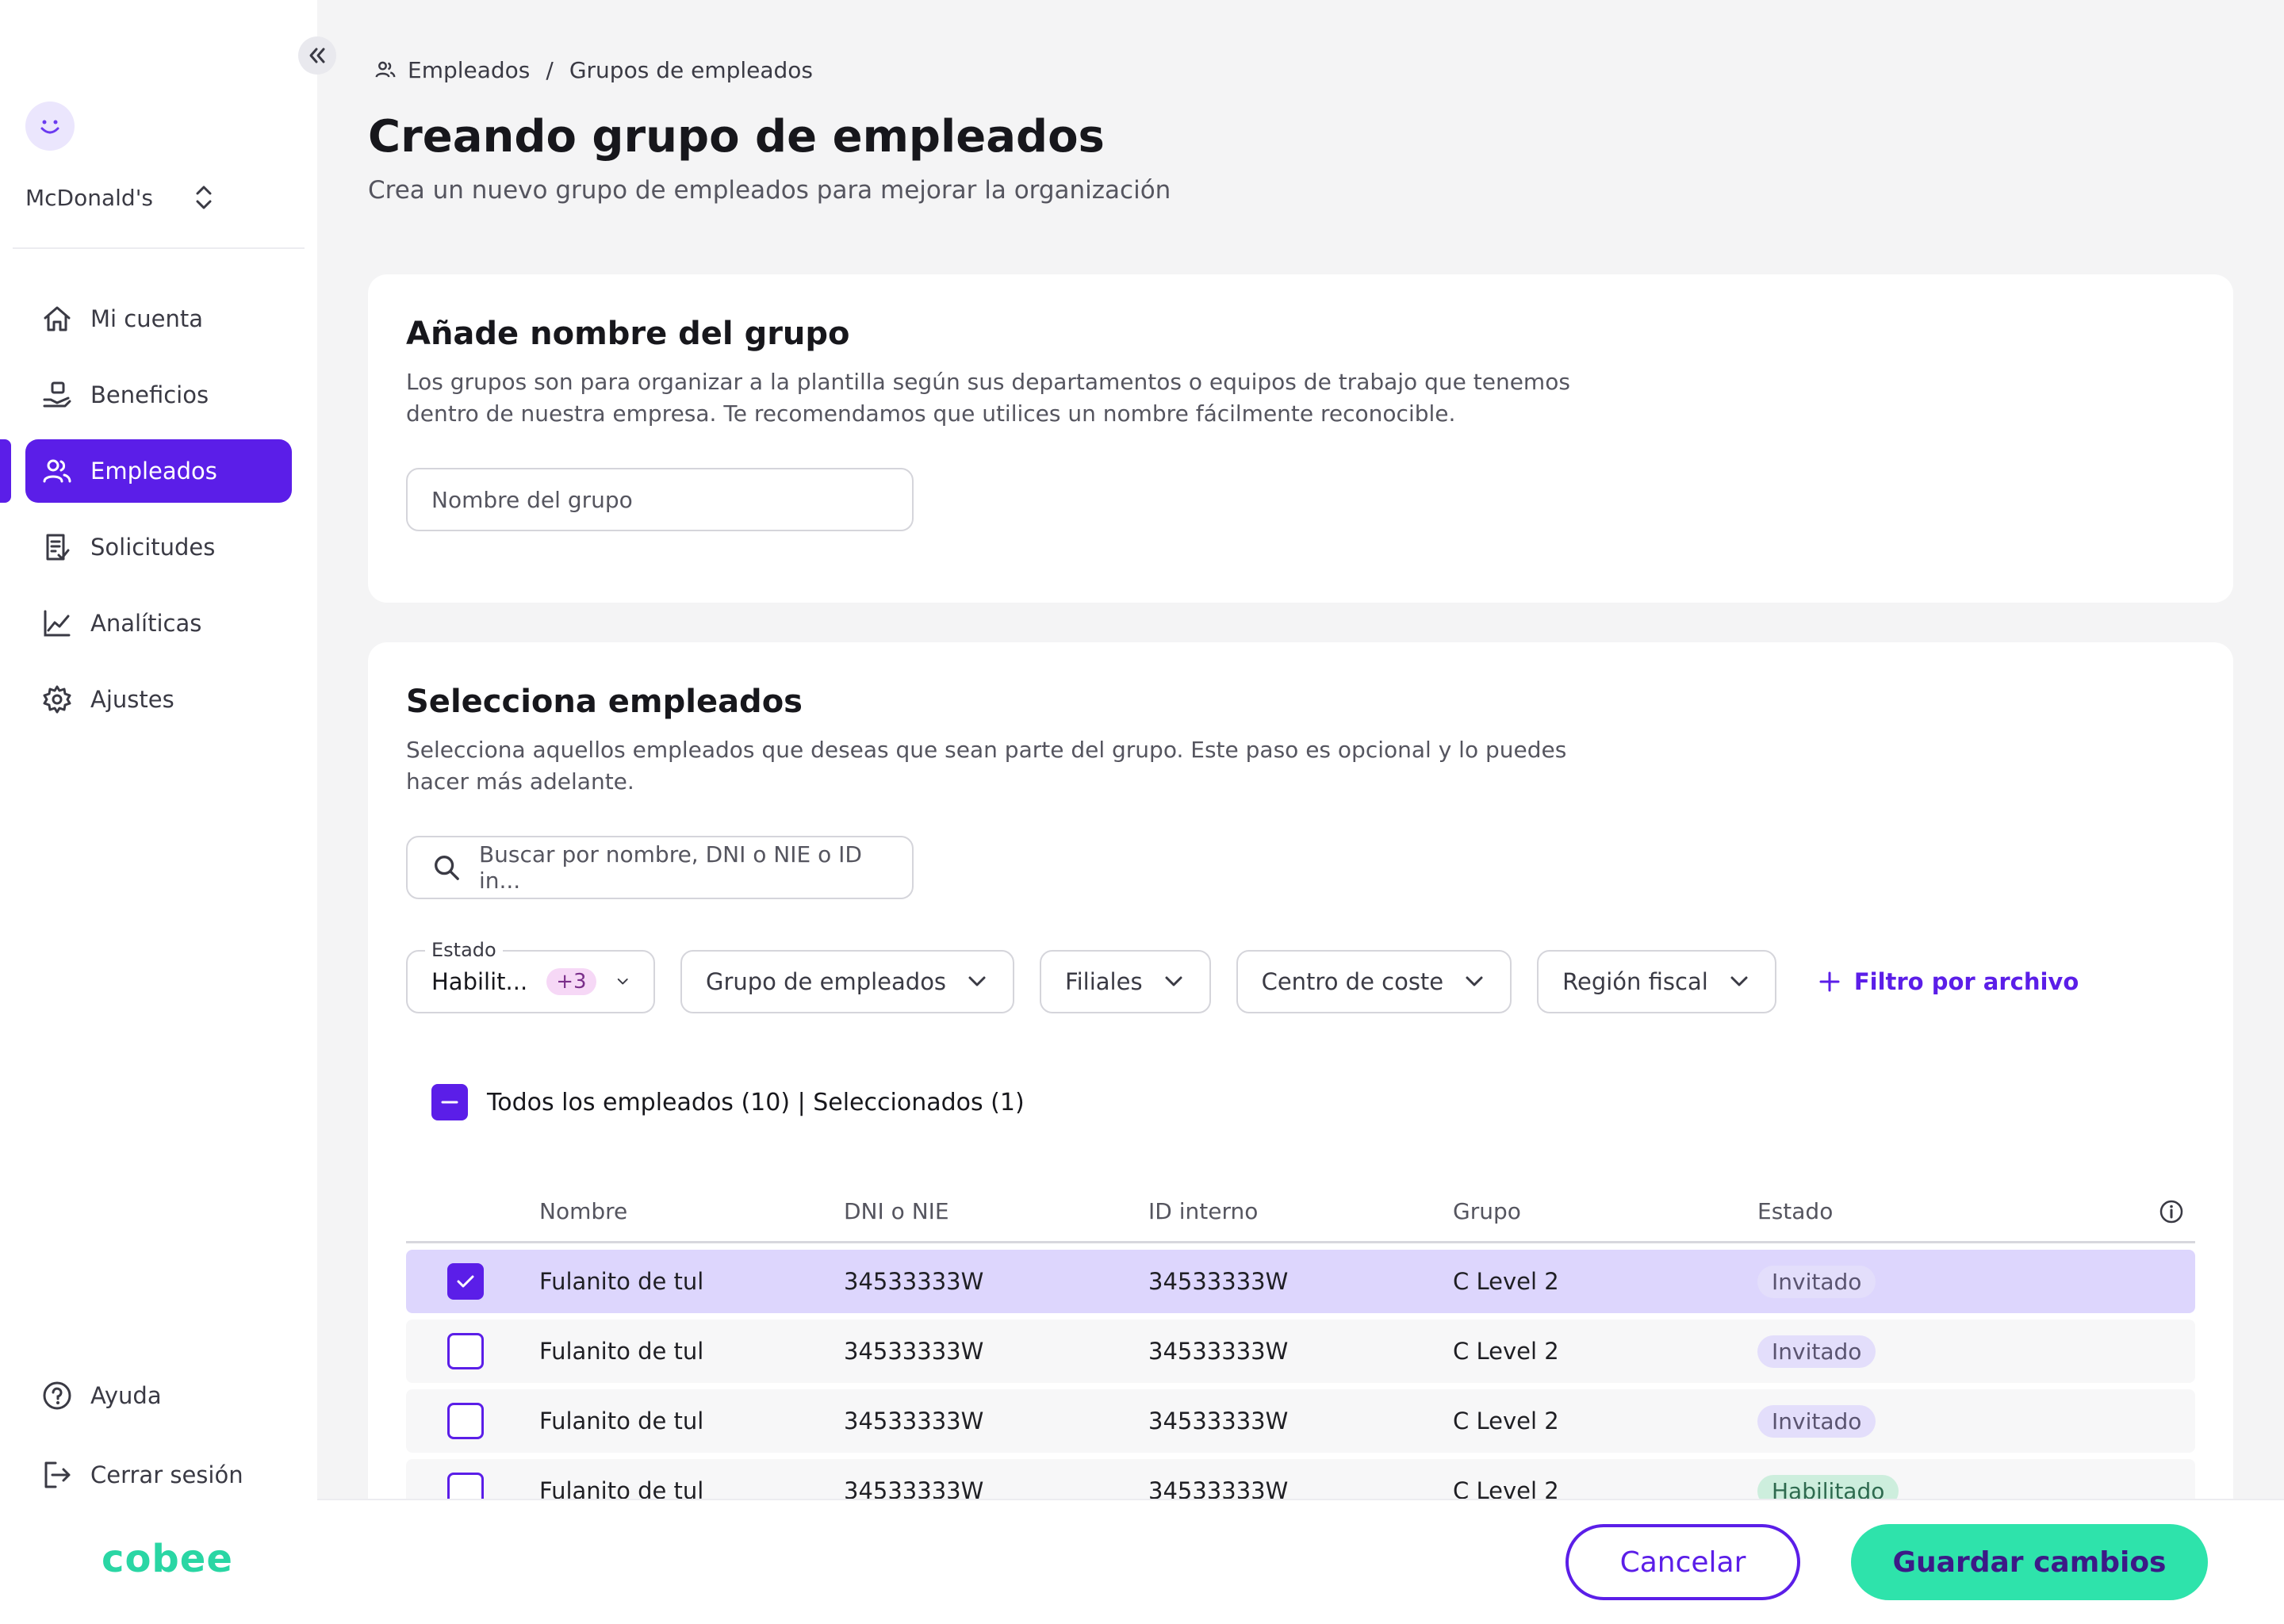 Image resolution: width=2284 pixels, height=1624 pixels. Describe the element at coordinates (57, 1395) in the screenshot. I see `help-icon` at that location.